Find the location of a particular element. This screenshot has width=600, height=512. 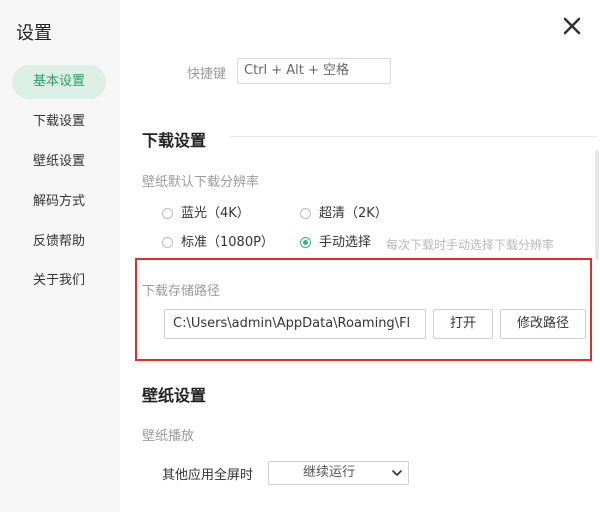

section-divider is located at coordinates (414, 136).